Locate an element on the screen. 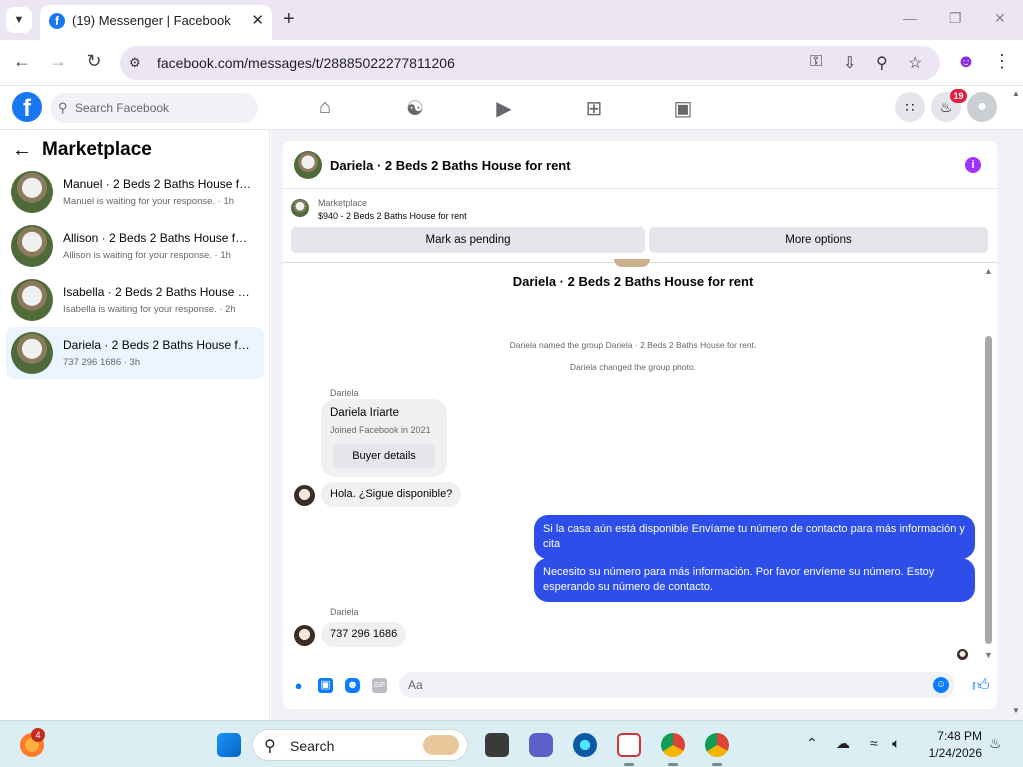  gaming-icon: ▣ is located at coordinates (683, 108).